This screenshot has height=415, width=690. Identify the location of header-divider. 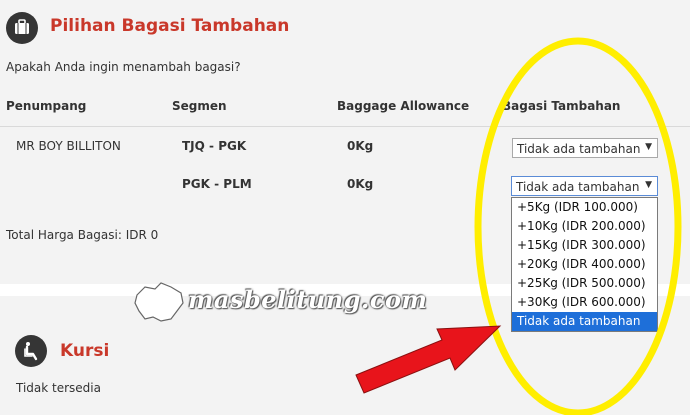
(345, 126).